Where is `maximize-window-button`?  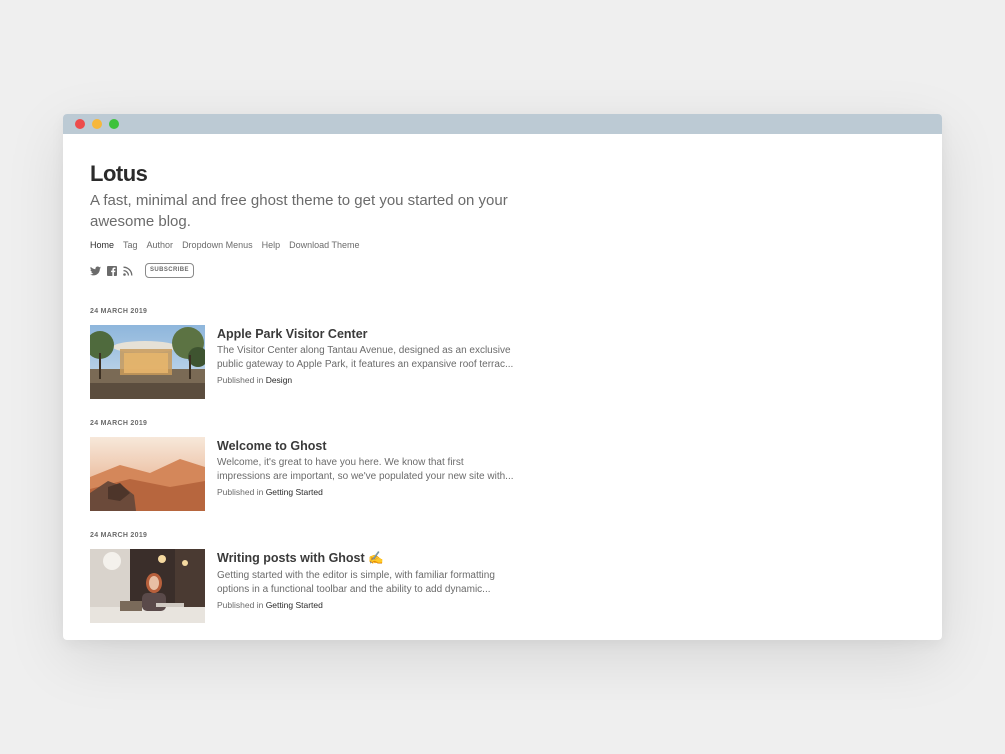
maximize-window-button is located at coordinates (114, 124).